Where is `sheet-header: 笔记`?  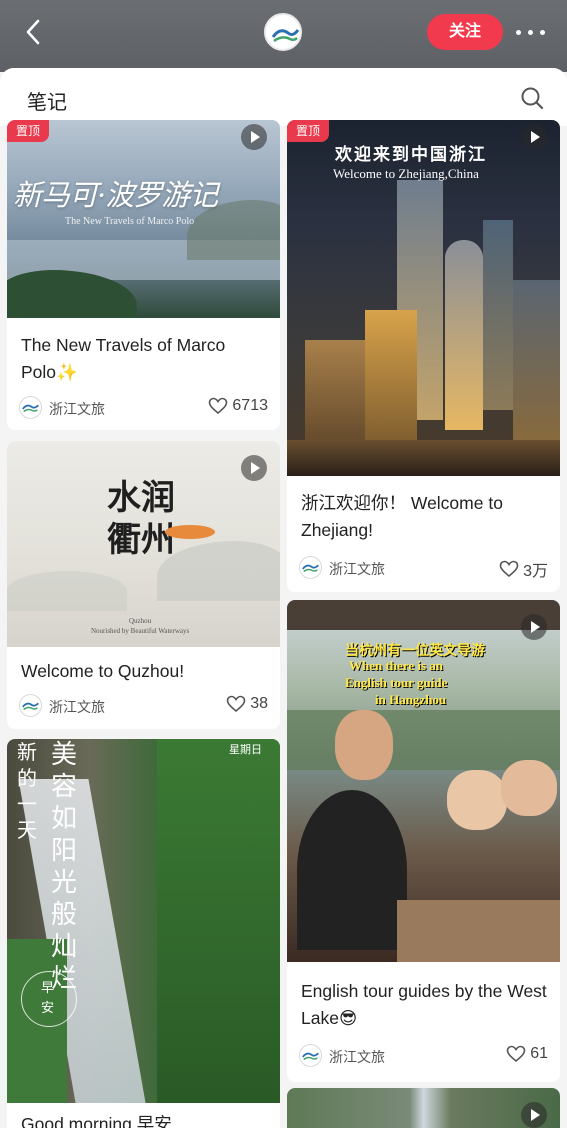 sheet-header: 笔记 is located at coordinates (283, 97).